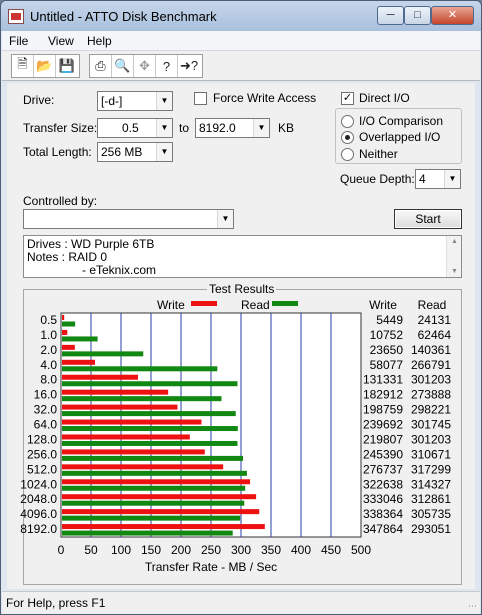 Image resolution: width=482 pixels, height=615 pixels. I want to click on resize-grip-icon: ⋯, so click(472, 606).